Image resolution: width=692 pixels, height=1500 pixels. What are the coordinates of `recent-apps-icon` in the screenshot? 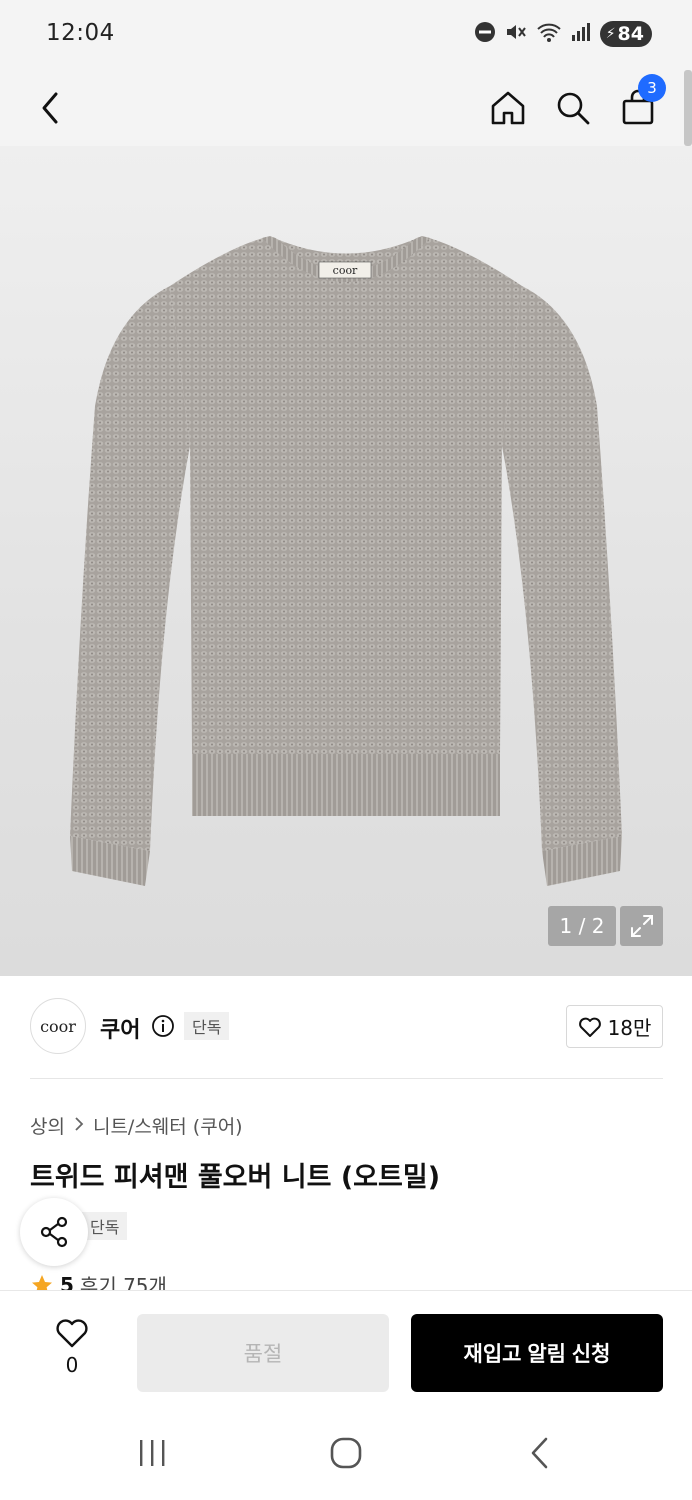 It's located at (152, 1453).